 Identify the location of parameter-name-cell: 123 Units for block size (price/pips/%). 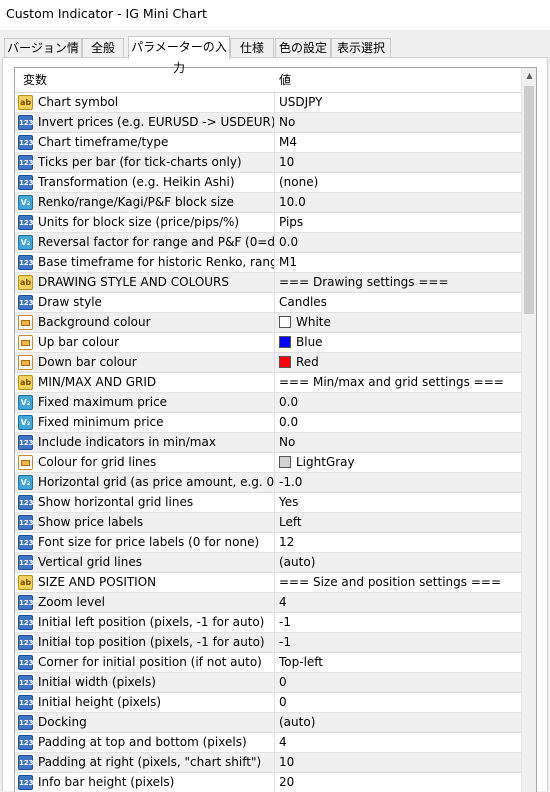
(145, 223).